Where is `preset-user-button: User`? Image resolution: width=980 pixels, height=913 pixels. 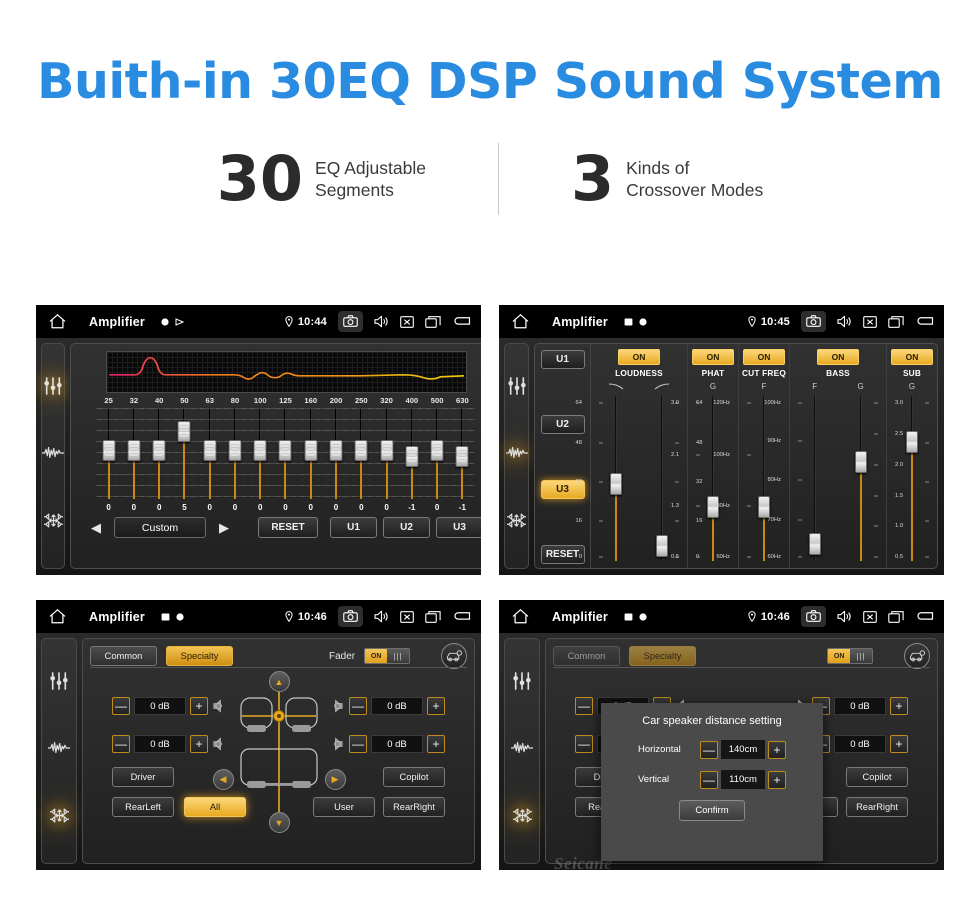
preset-user-button: User is located at coordinates (344, 807).